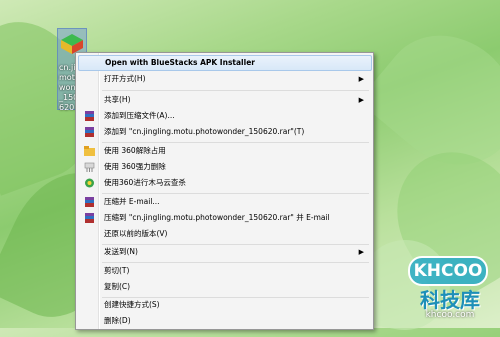  I want to click on menu-item-360-scan: 使用360进行木马云查杀, so click(224, 183).